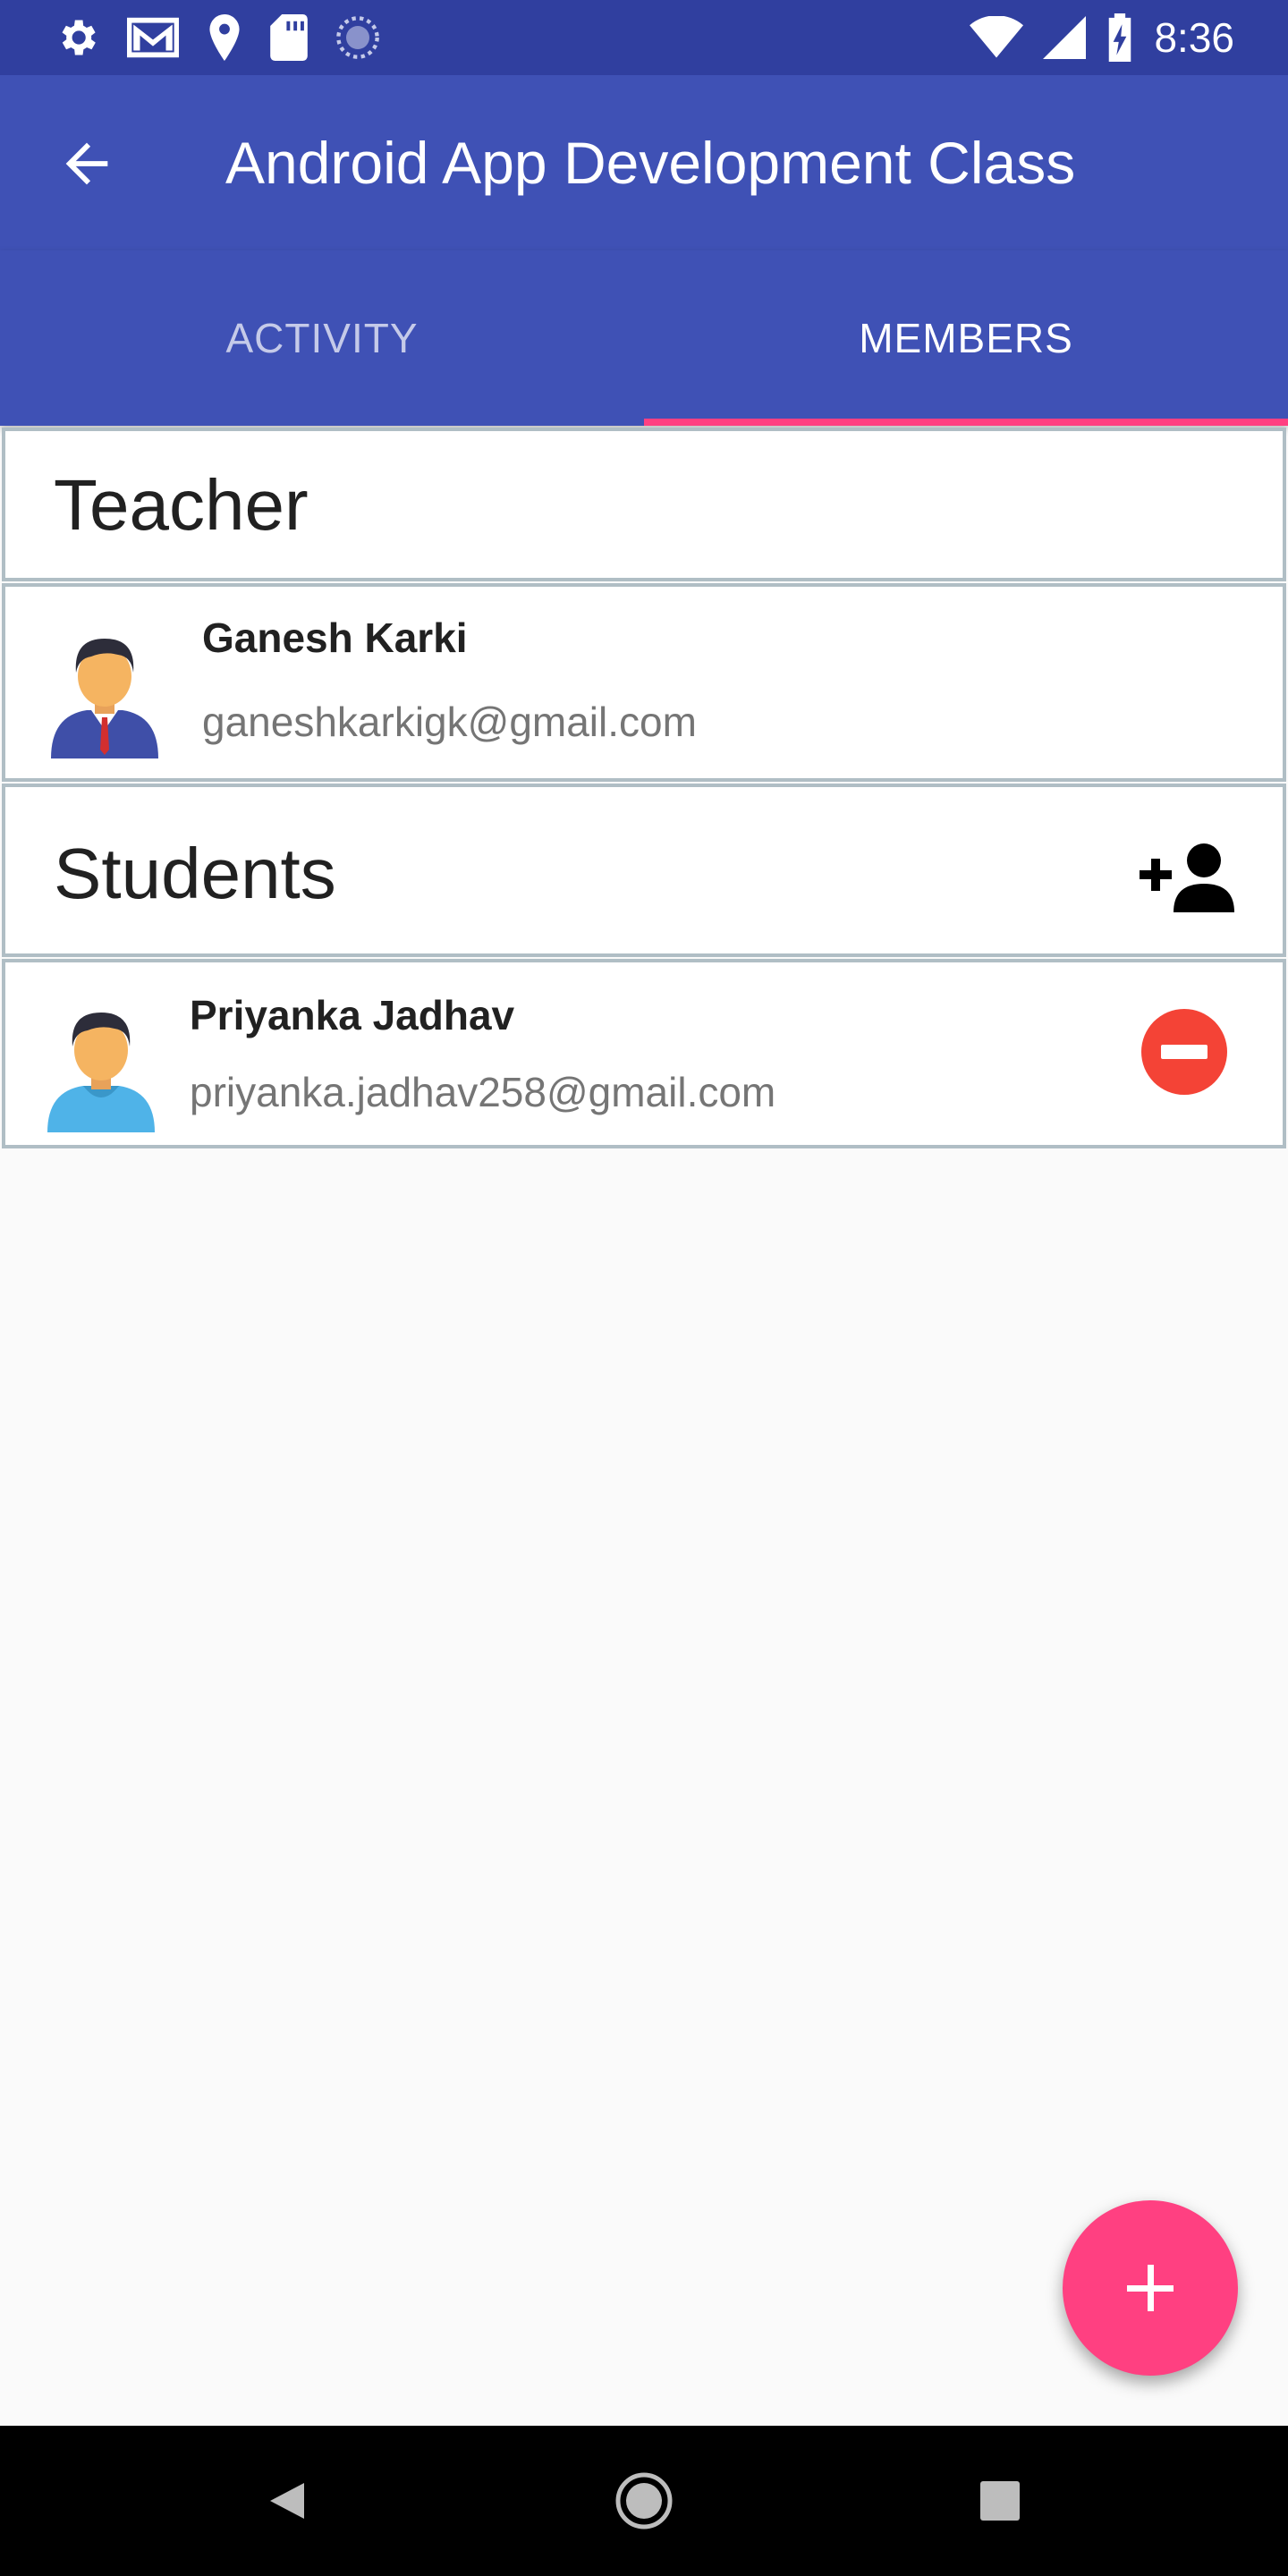 The image size is (1288, 2576). Describe the element at coordinates (483, 1092) in the screenshot. I see `member-email: priyanka.jadhav258@gmail.com` at that location.